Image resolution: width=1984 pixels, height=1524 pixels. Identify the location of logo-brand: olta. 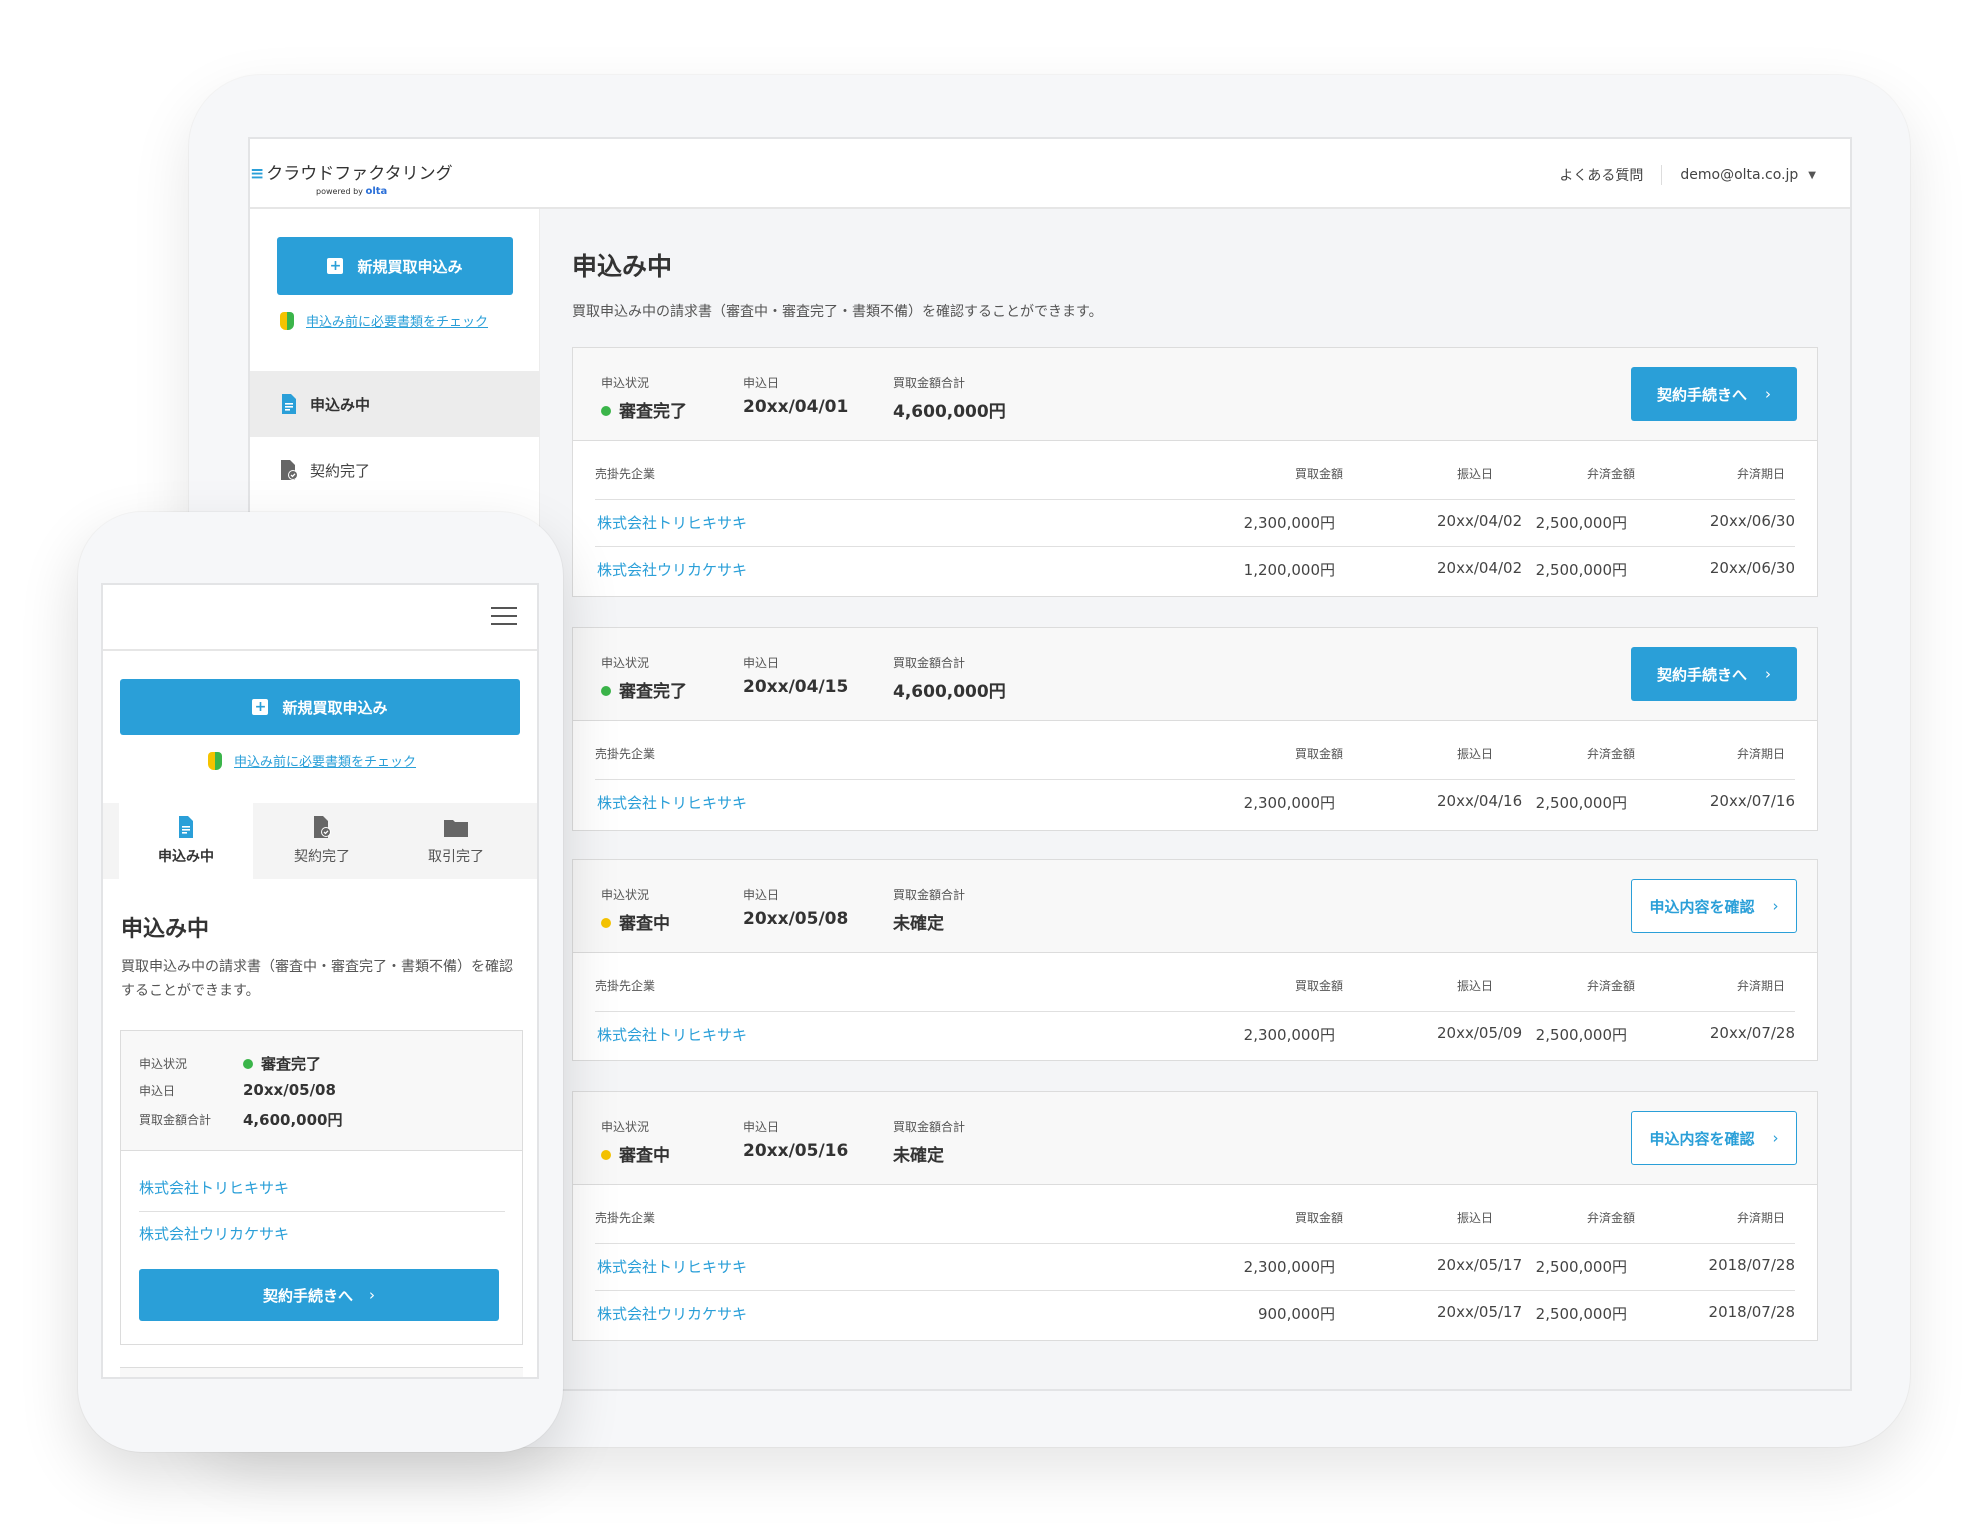
(376, 191).